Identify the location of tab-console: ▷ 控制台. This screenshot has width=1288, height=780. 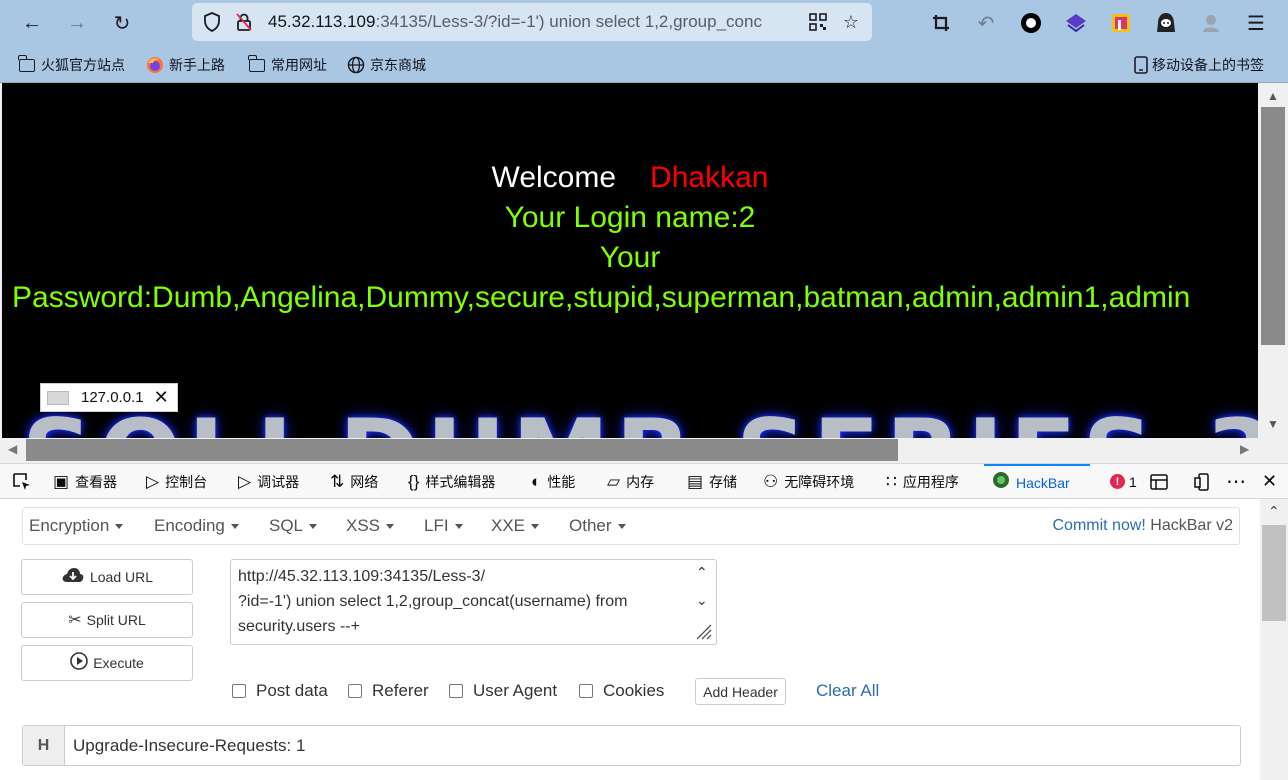
(176, 481).